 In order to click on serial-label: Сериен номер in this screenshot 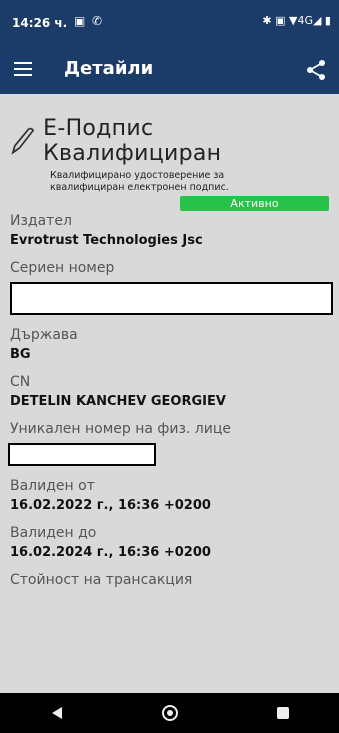, I will do `click(62, 268)`.